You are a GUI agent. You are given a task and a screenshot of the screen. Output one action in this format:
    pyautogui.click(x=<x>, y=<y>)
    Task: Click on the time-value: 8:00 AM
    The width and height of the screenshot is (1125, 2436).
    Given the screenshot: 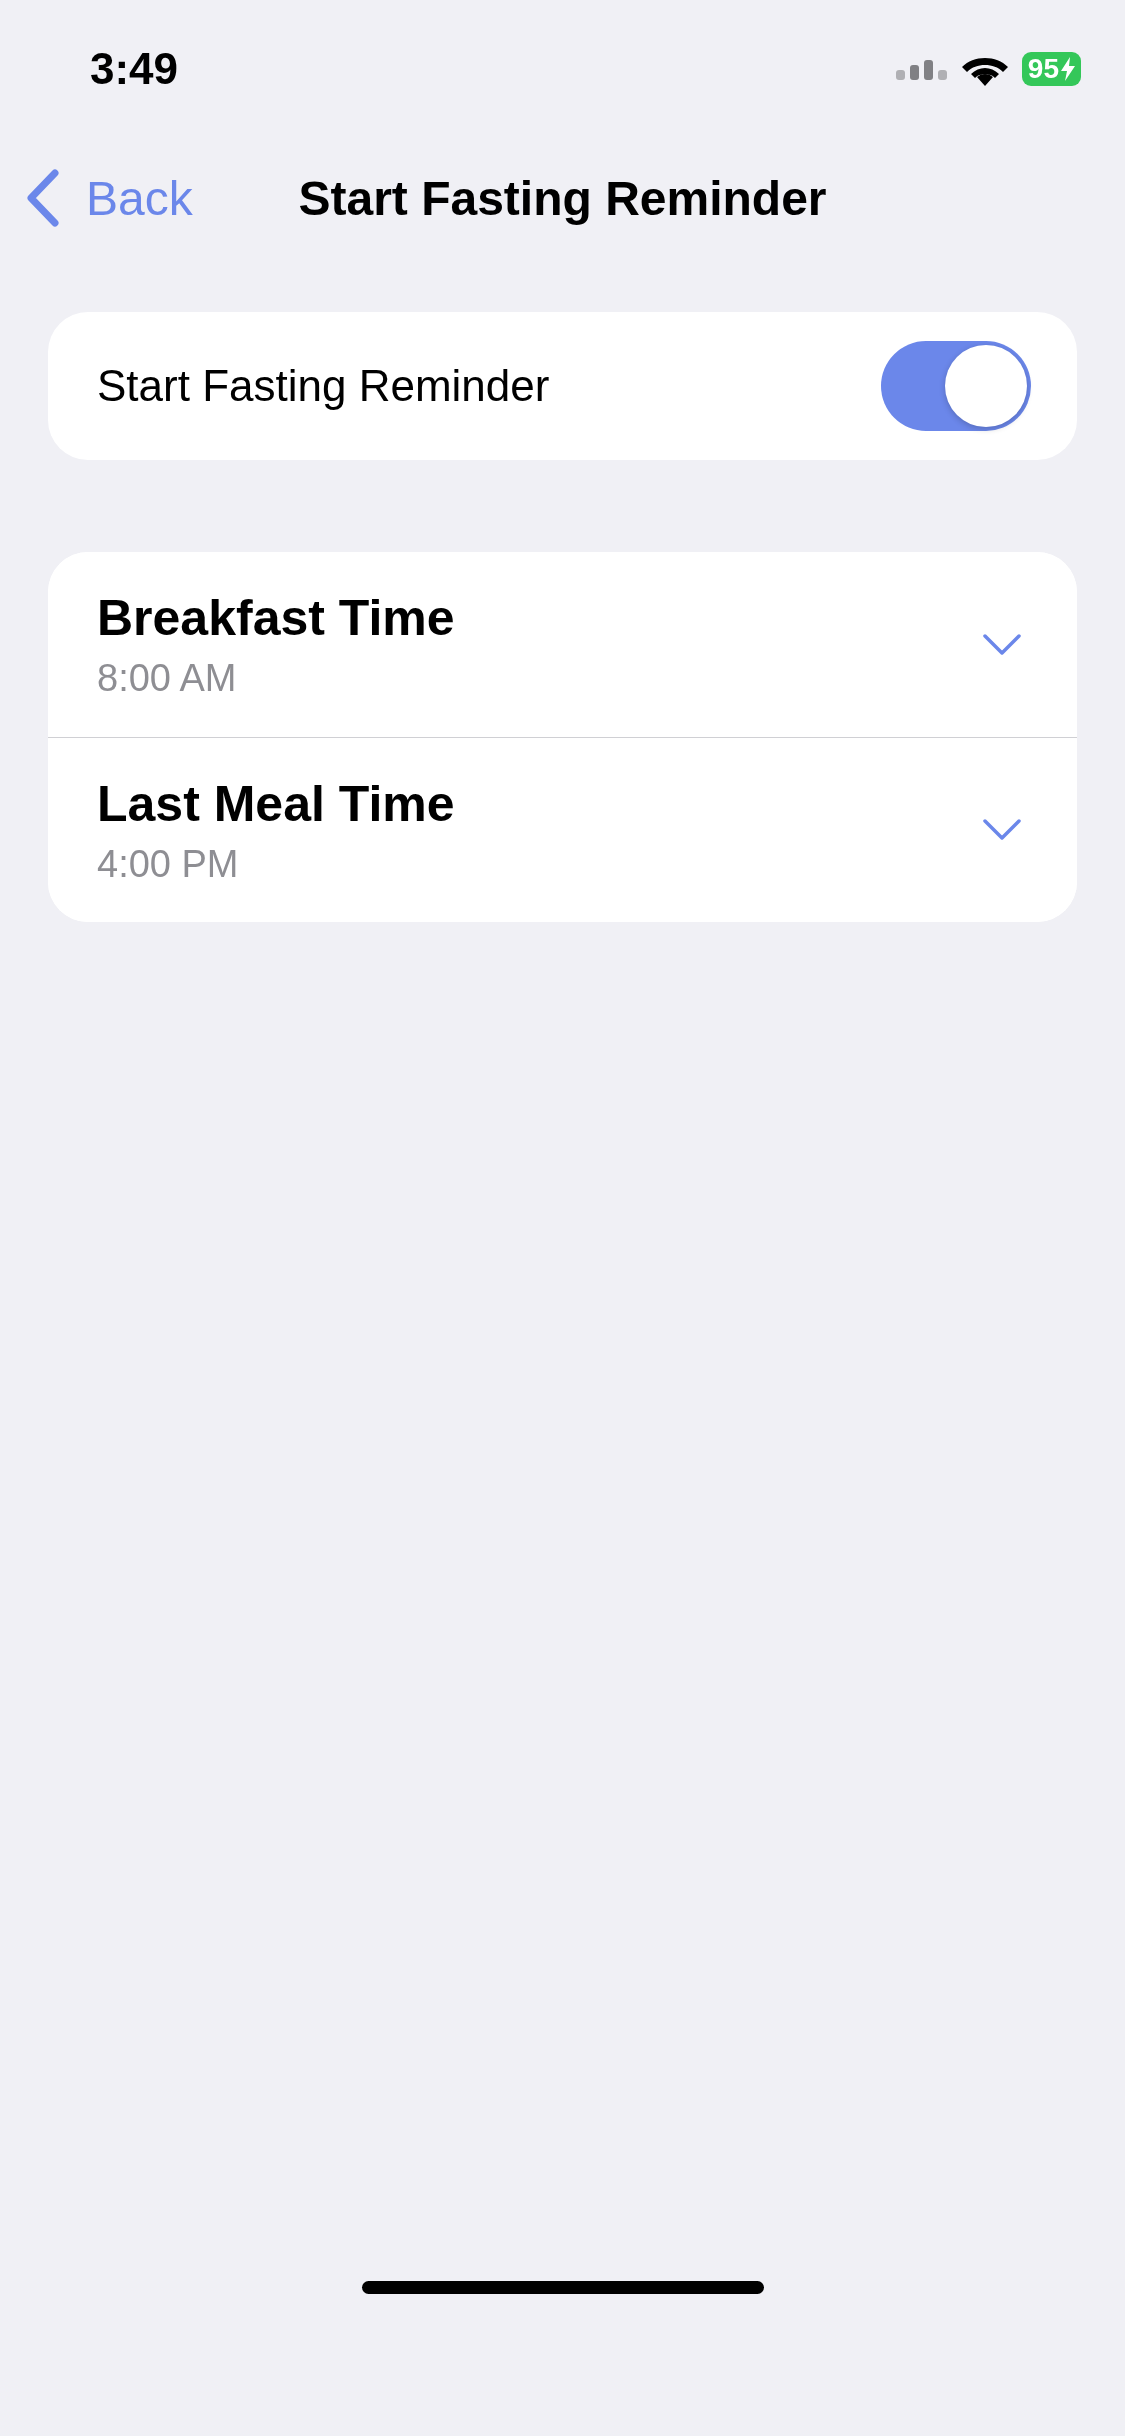 What is the action you would take?
    pyautogui.click(x=167, y=678)
    